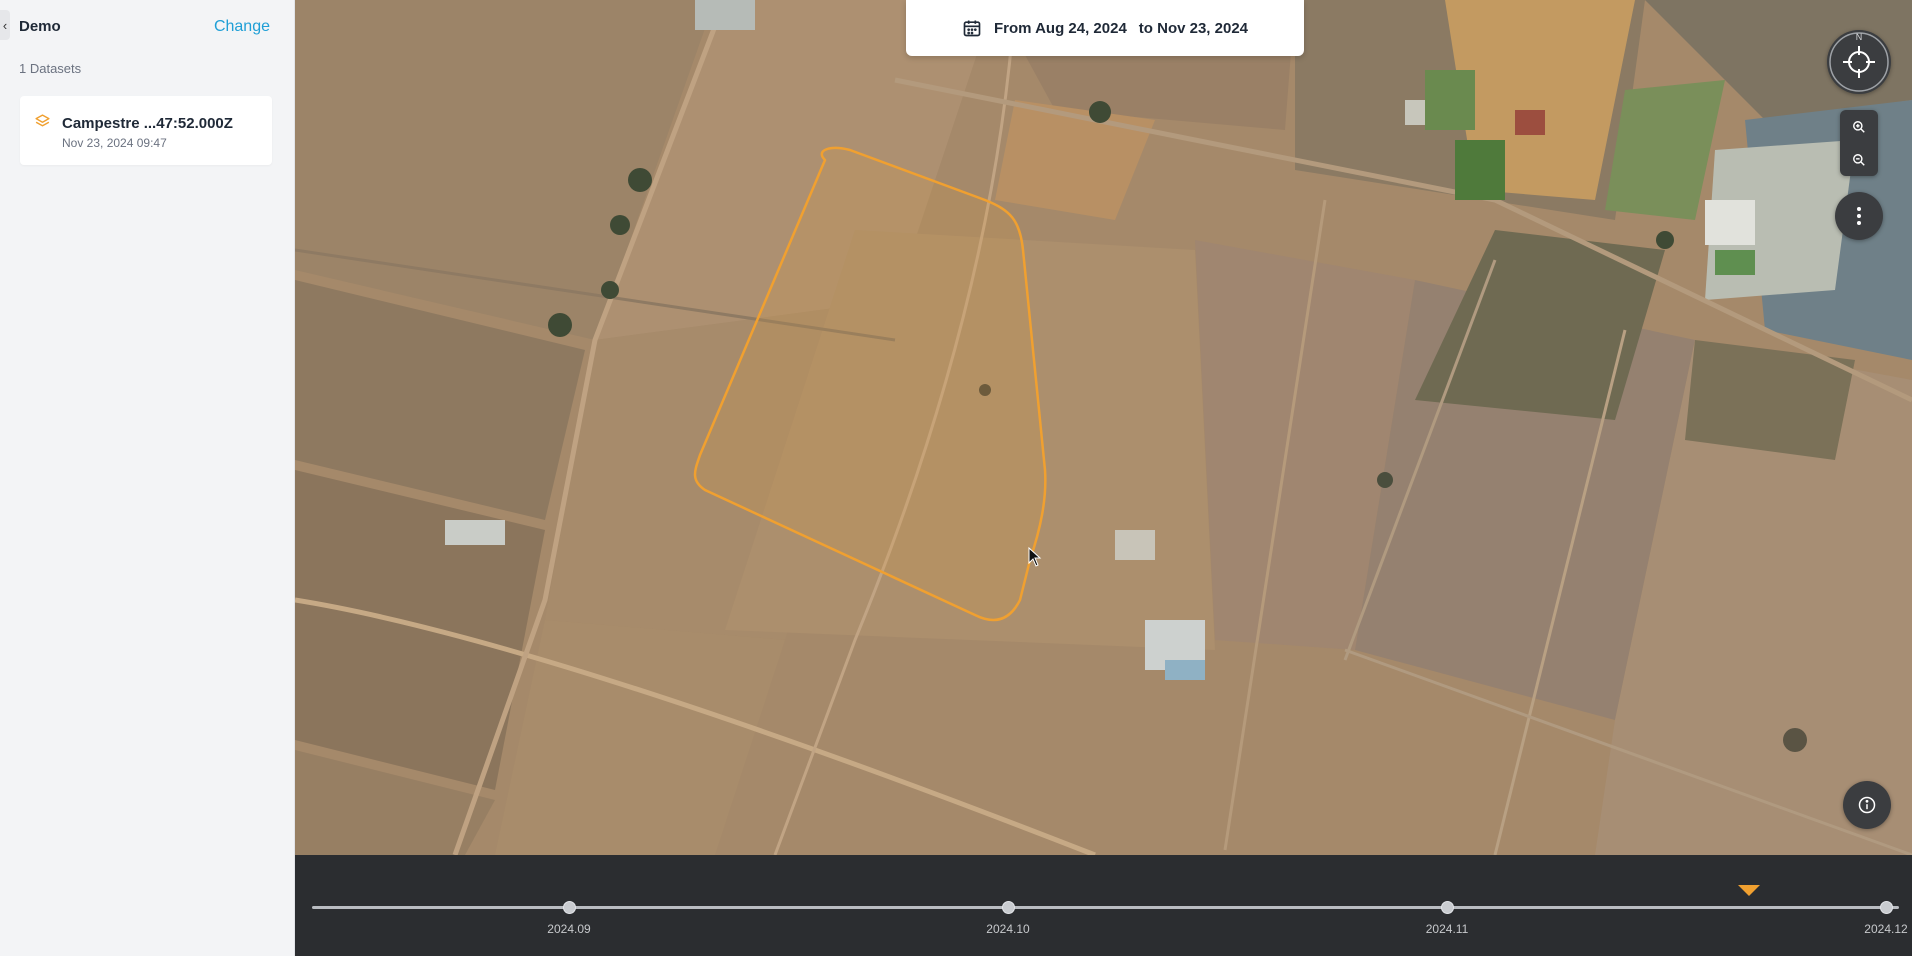 The height and width of the screenshot is (956, 1912). I want to click on date-to: to Nov 23, 2024, so click(1193, 28).